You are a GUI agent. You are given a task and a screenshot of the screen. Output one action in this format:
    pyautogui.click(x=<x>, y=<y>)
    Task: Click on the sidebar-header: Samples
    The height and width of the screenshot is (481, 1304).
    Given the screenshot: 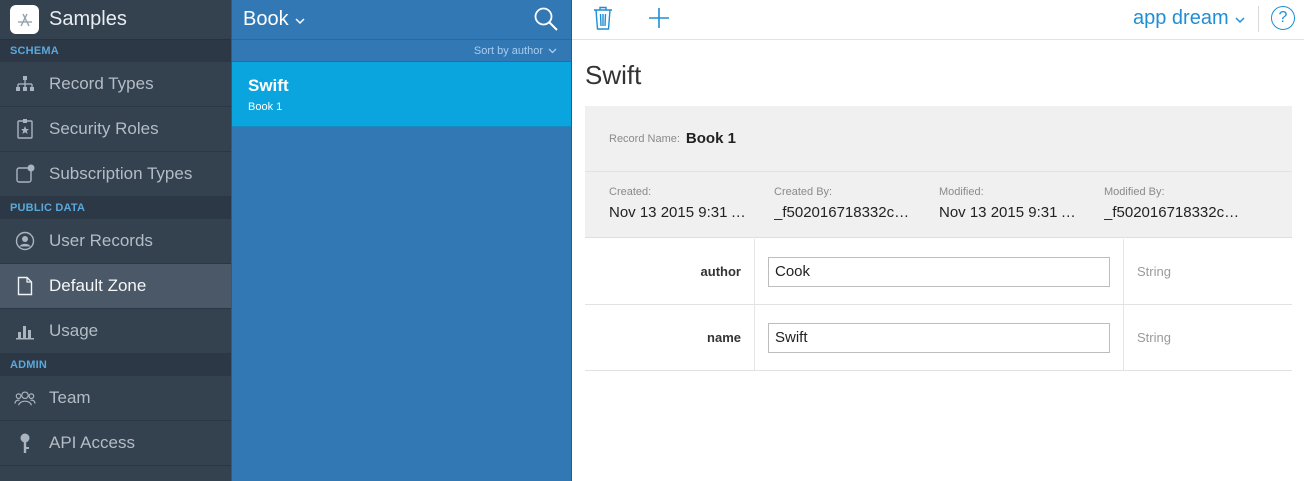 What is the action you would take?
    pyautogui.click(x=115, y=20)
    